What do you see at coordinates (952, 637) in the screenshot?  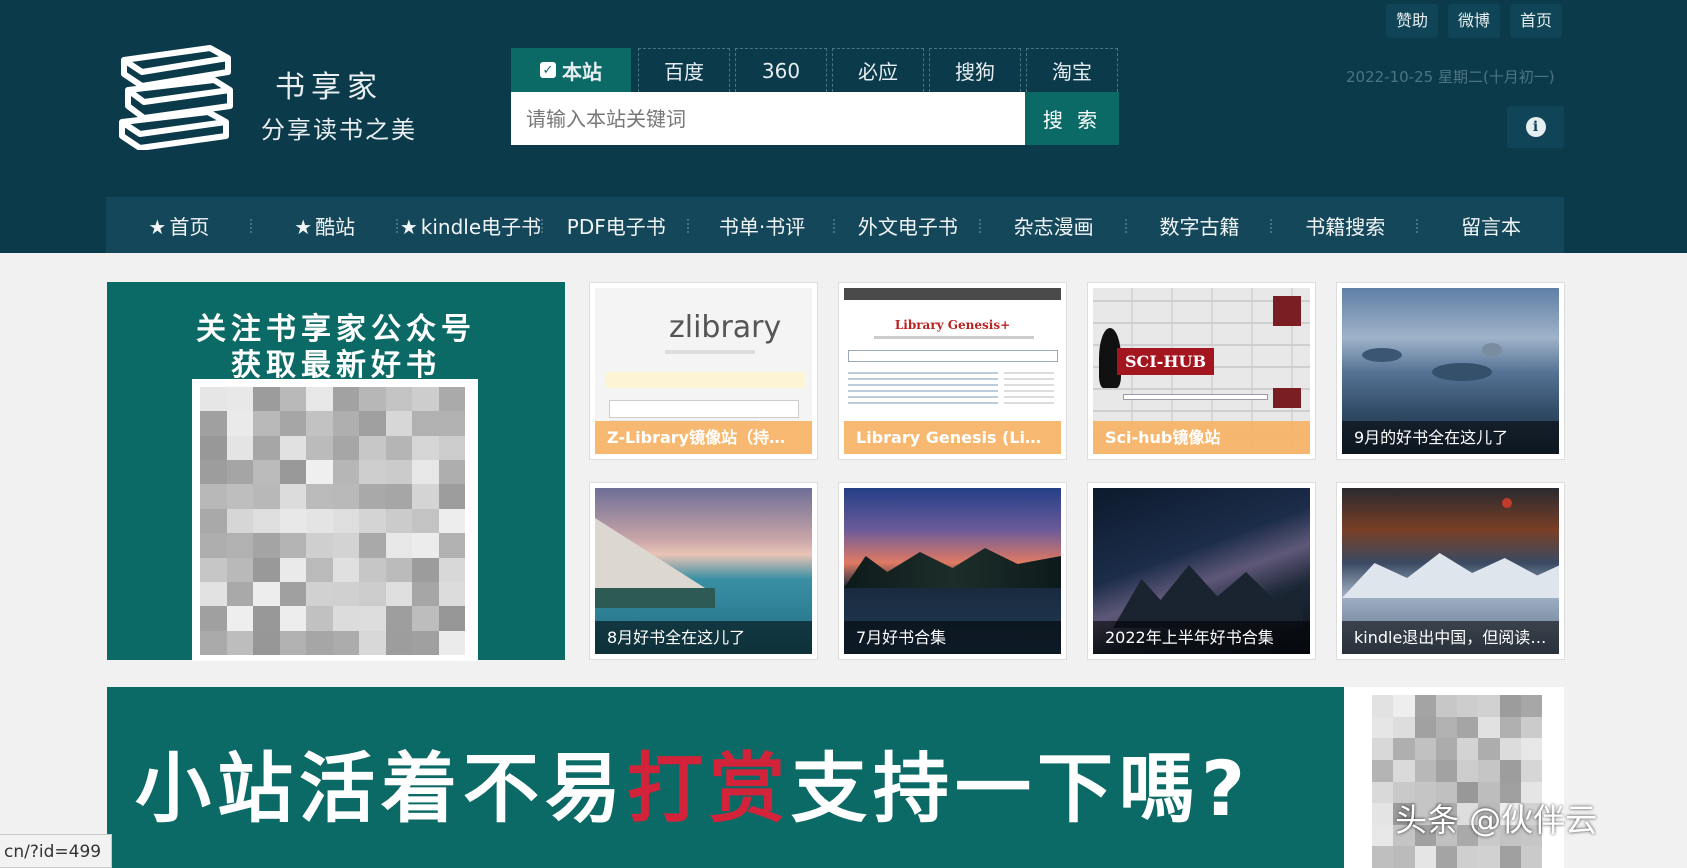 I see `card-caption: 7月好书合集` at bounding box center [952, 637].